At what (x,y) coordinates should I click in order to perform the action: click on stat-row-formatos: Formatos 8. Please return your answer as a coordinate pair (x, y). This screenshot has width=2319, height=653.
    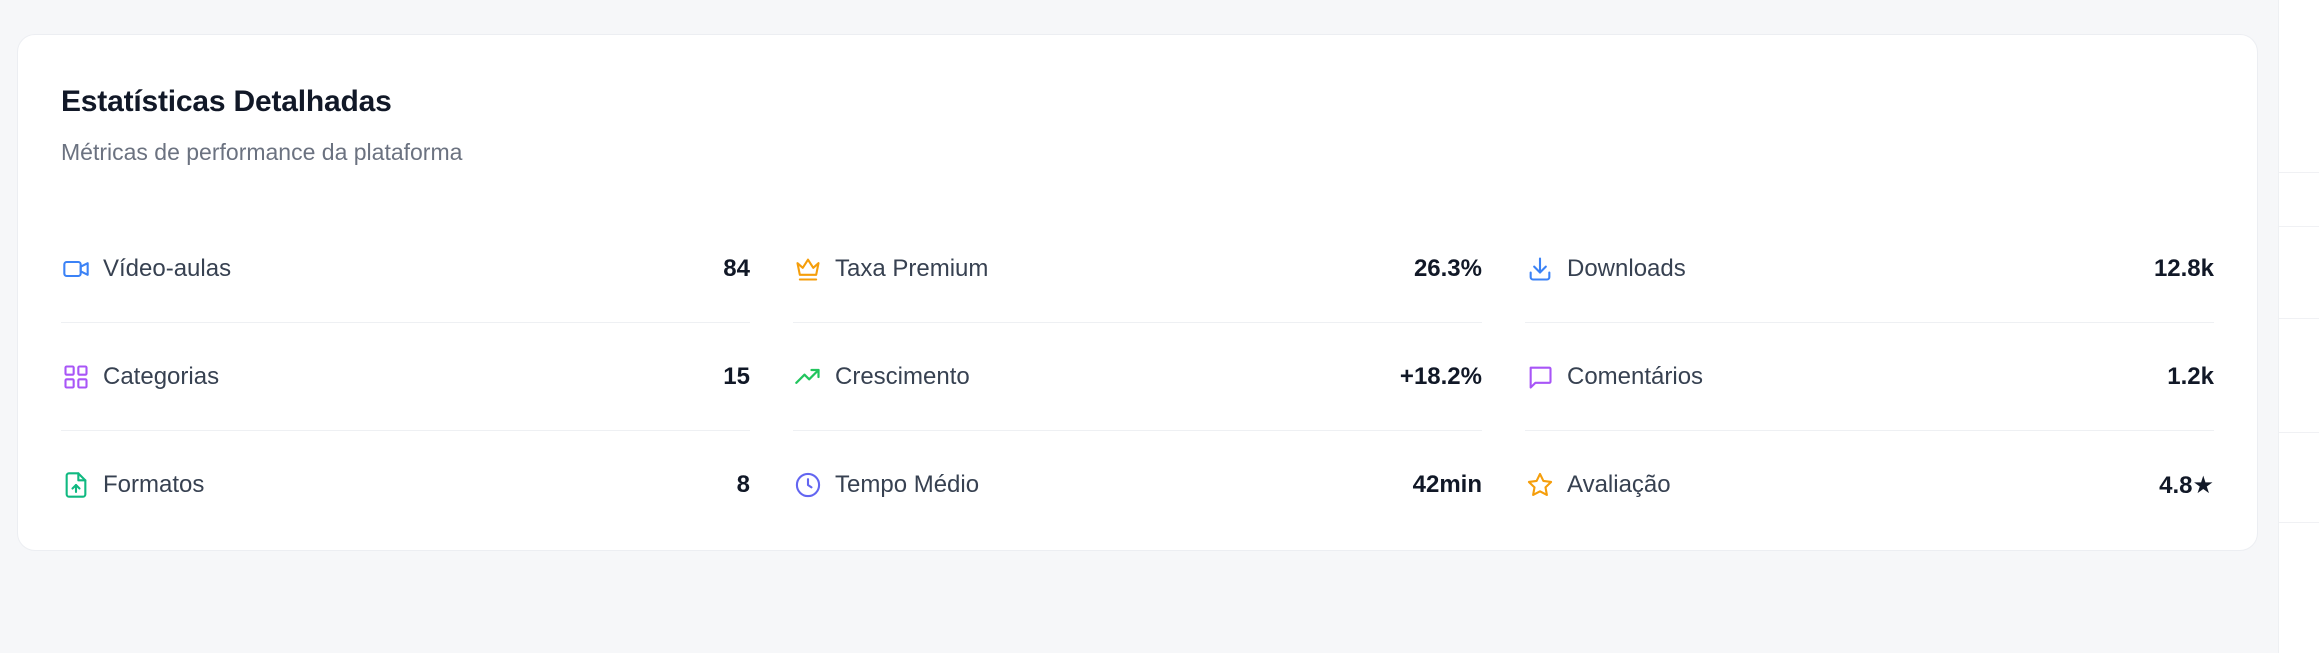
    Looking at the image, I should click on (405, 485).